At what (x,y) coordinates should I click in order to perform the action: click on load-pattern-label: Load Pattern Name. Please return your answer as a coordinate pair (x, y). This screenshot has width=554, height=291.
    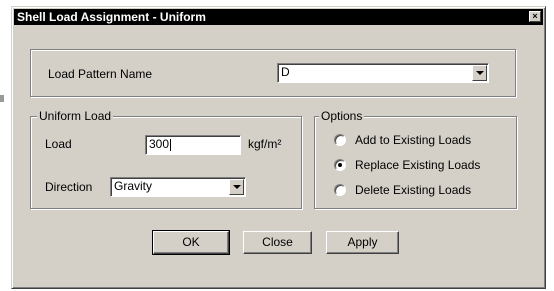
    Looking at the image, I should click on (100, 74).